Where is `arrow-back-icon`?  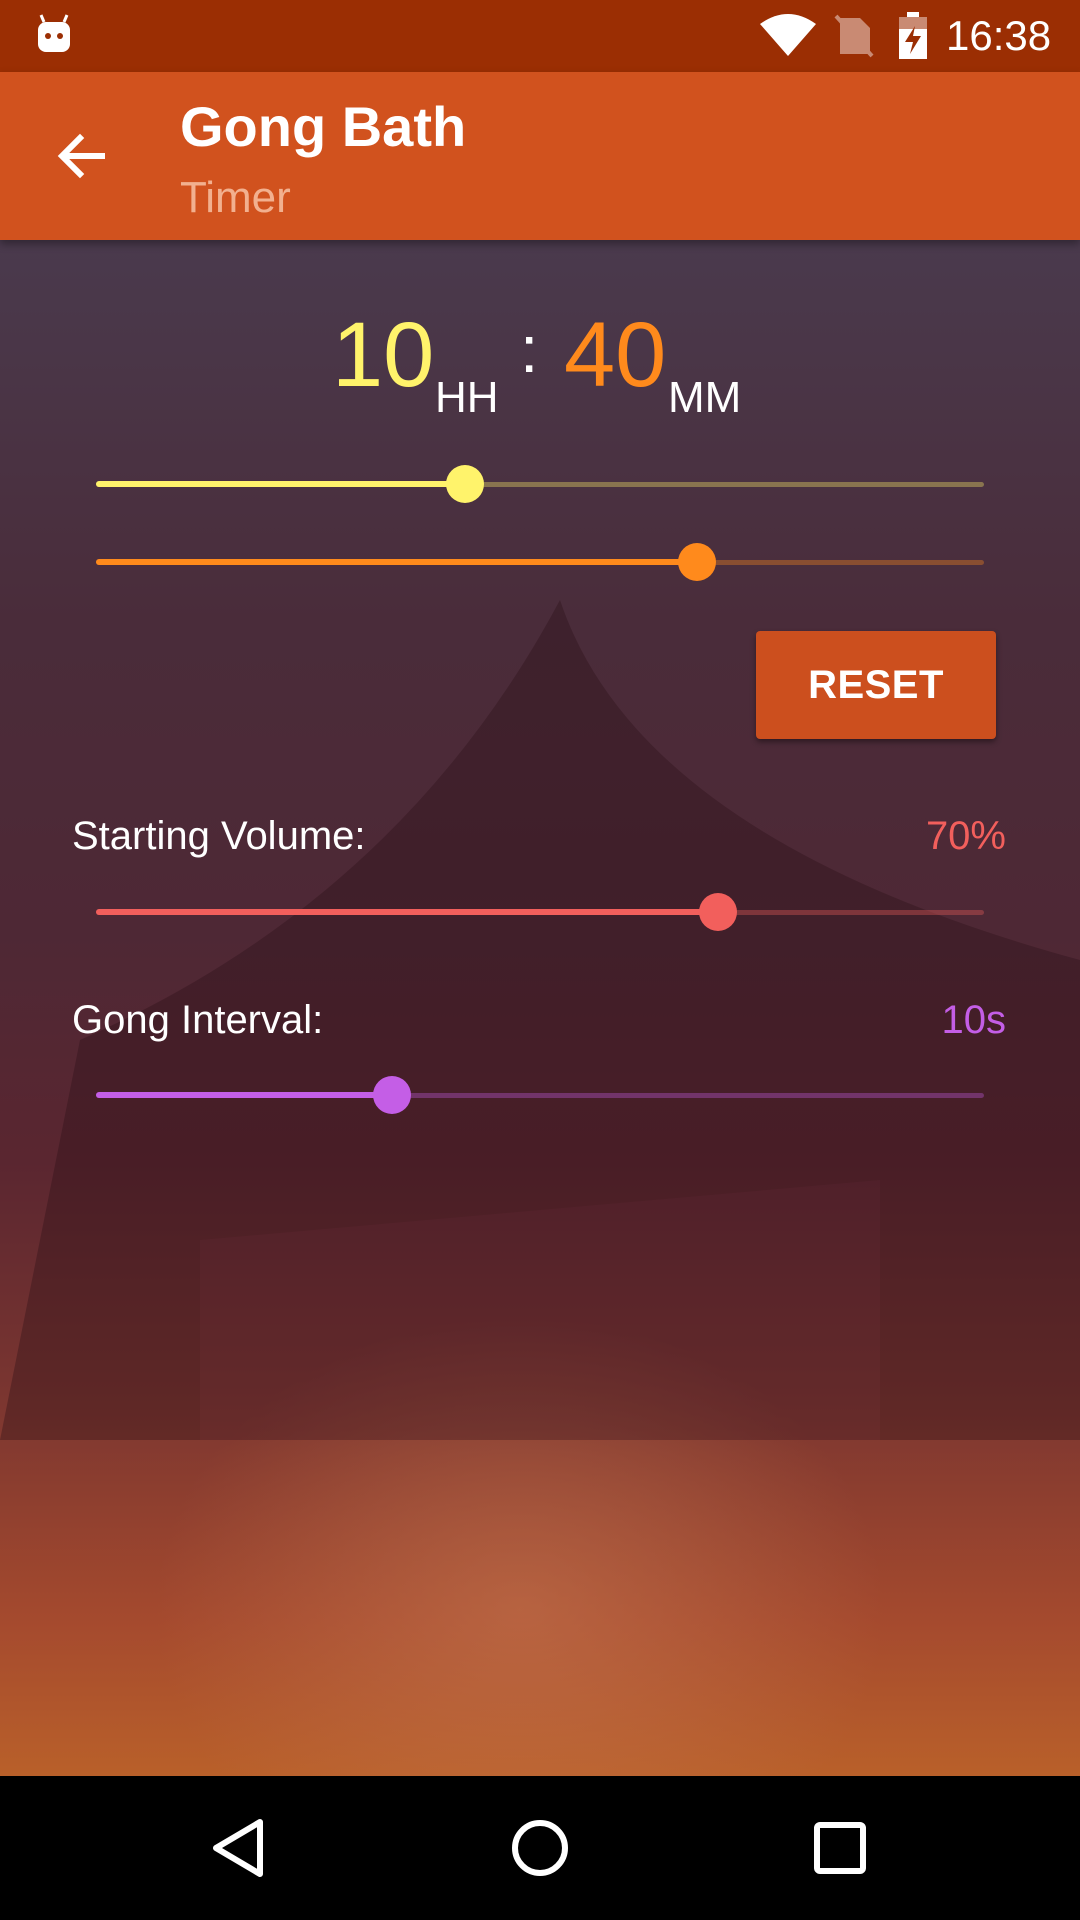
arrow-back-icon is located at coordinates (80, 158).